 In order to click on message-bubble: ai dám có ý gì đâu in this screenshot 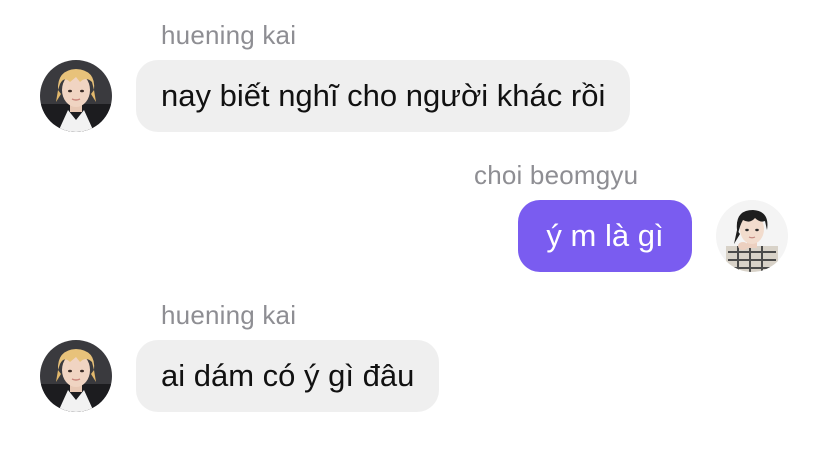, I will do `click(288, 376)`.